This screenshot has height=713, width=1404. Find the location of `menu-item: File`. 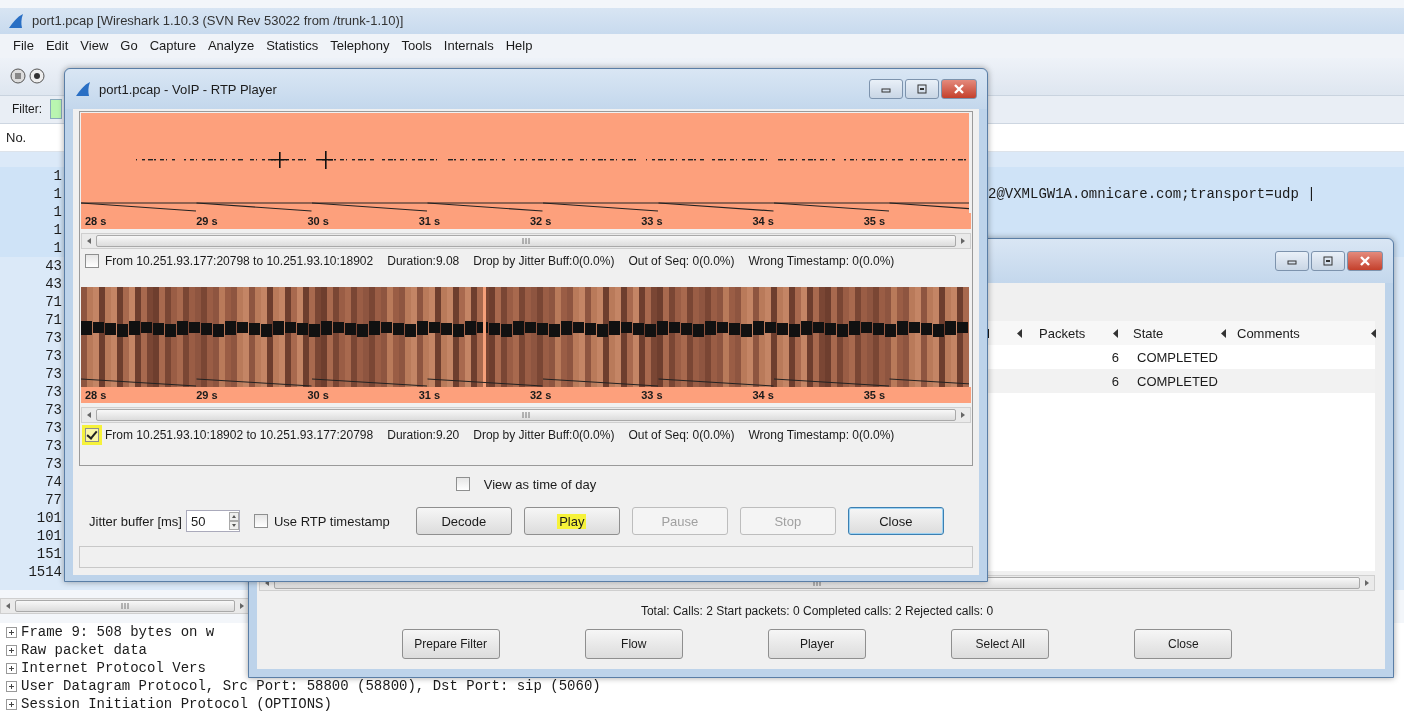

menu-item: File is located at coordinates (23, 46).